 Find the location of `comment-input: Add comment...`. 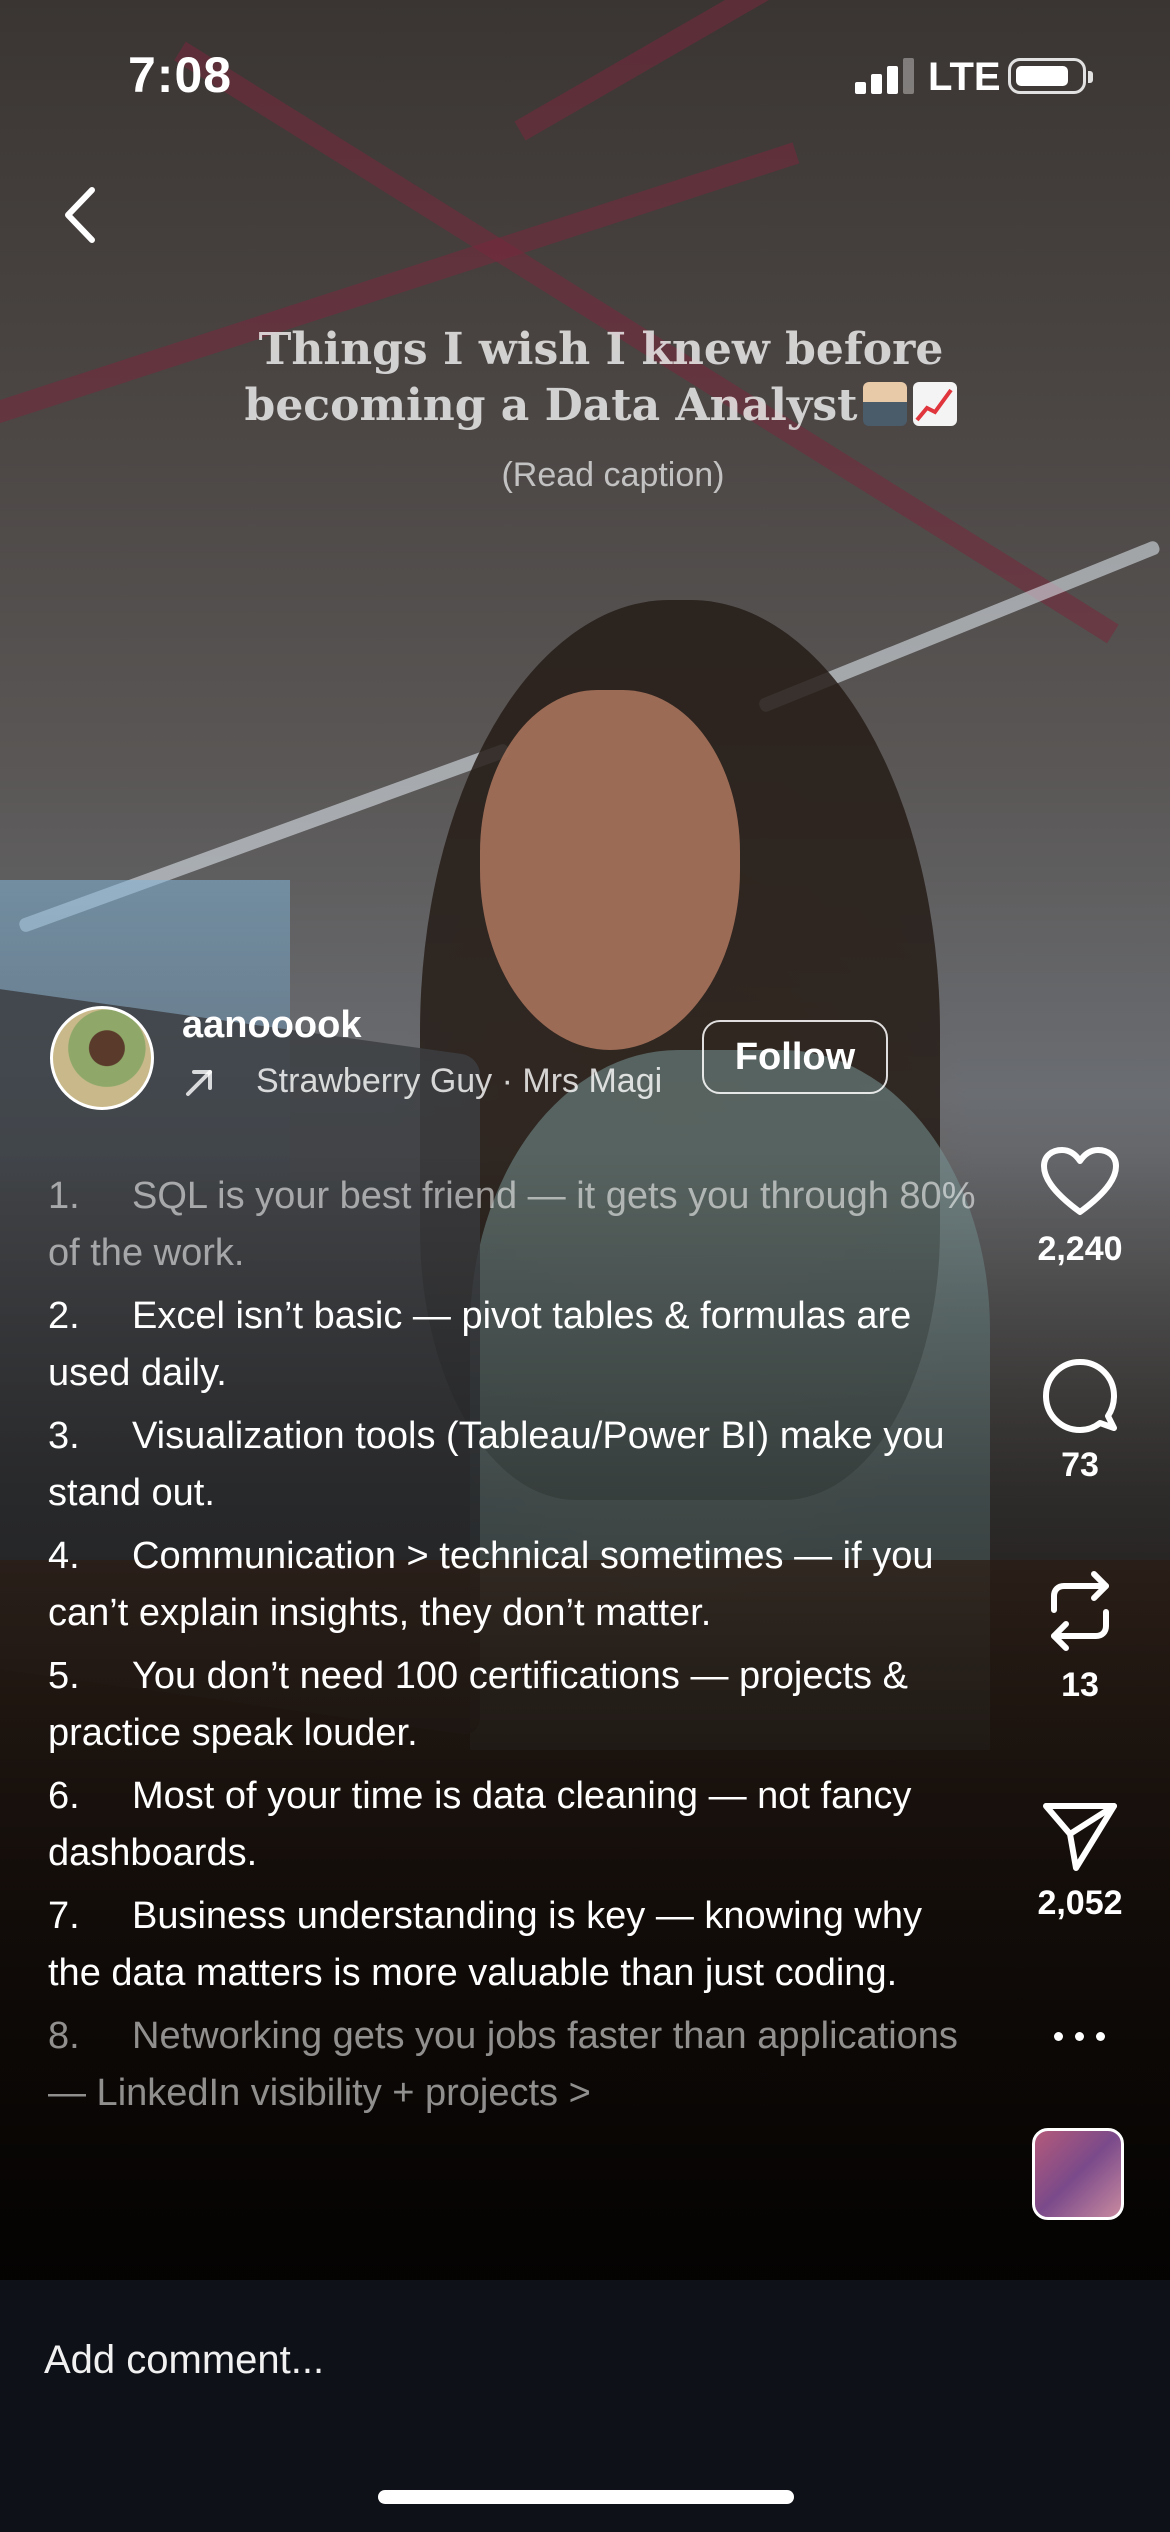

comment-input: Add comment... is located at coordinates (184, 2360).